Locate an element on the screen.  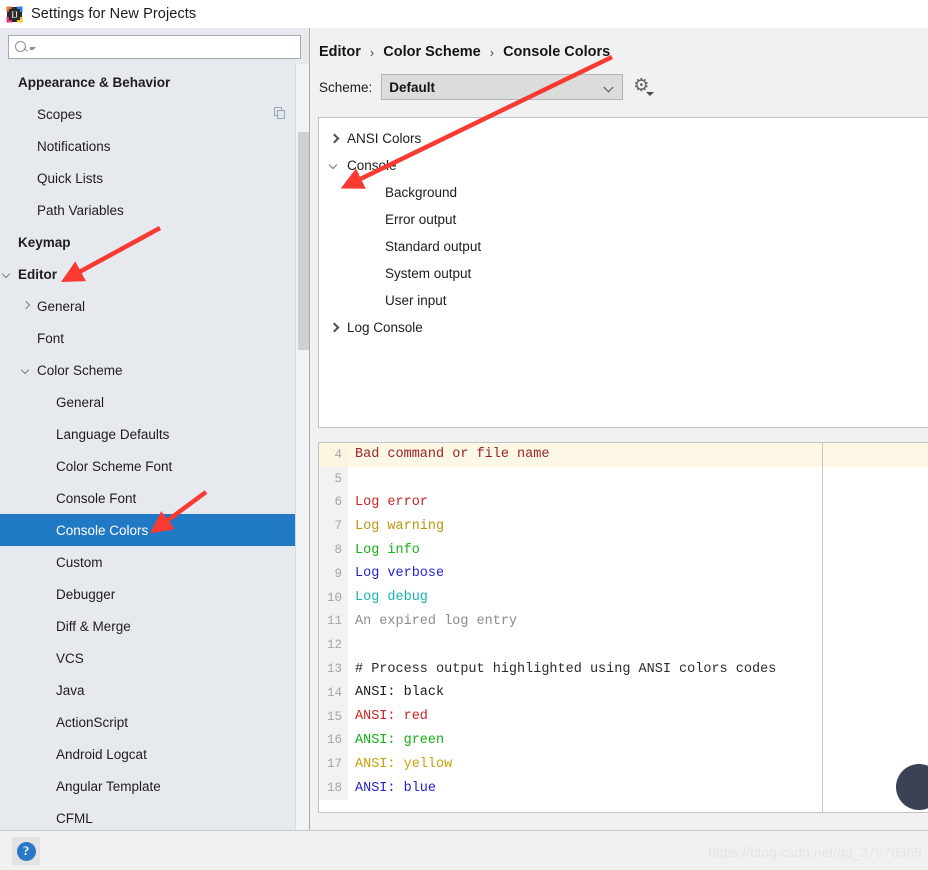
attribute-node-background: Background is located at coordinates (623, 192).